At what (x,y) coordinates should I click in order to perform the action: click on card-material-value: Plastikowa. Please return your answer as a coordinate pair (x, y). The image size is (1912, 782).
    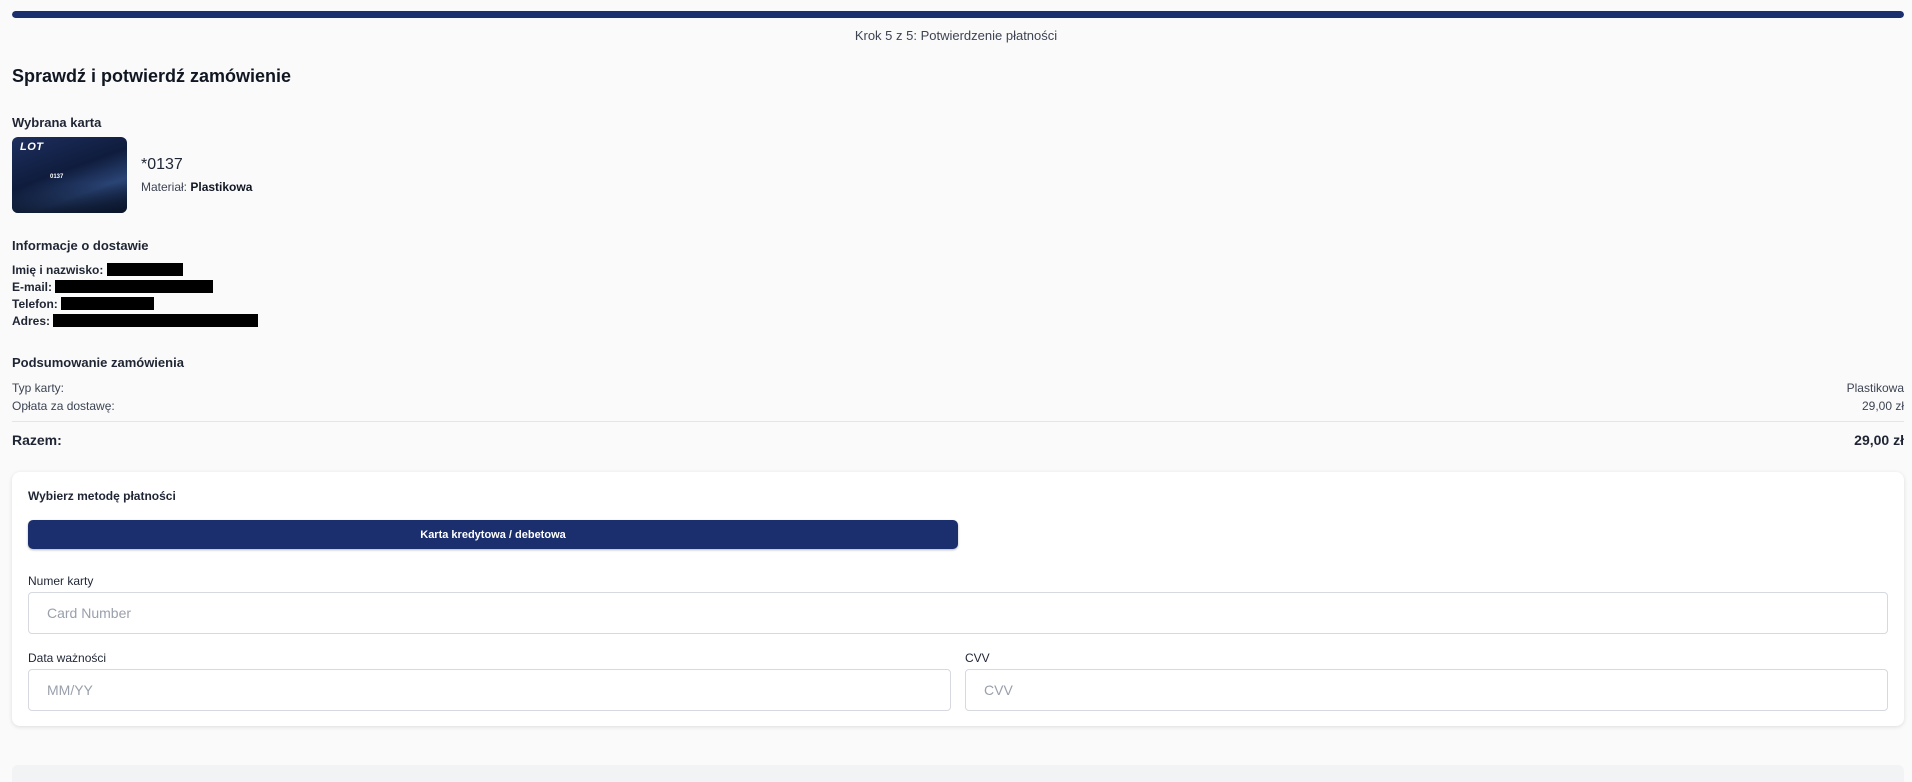
    Looking at the image, I should click on (221, 187).